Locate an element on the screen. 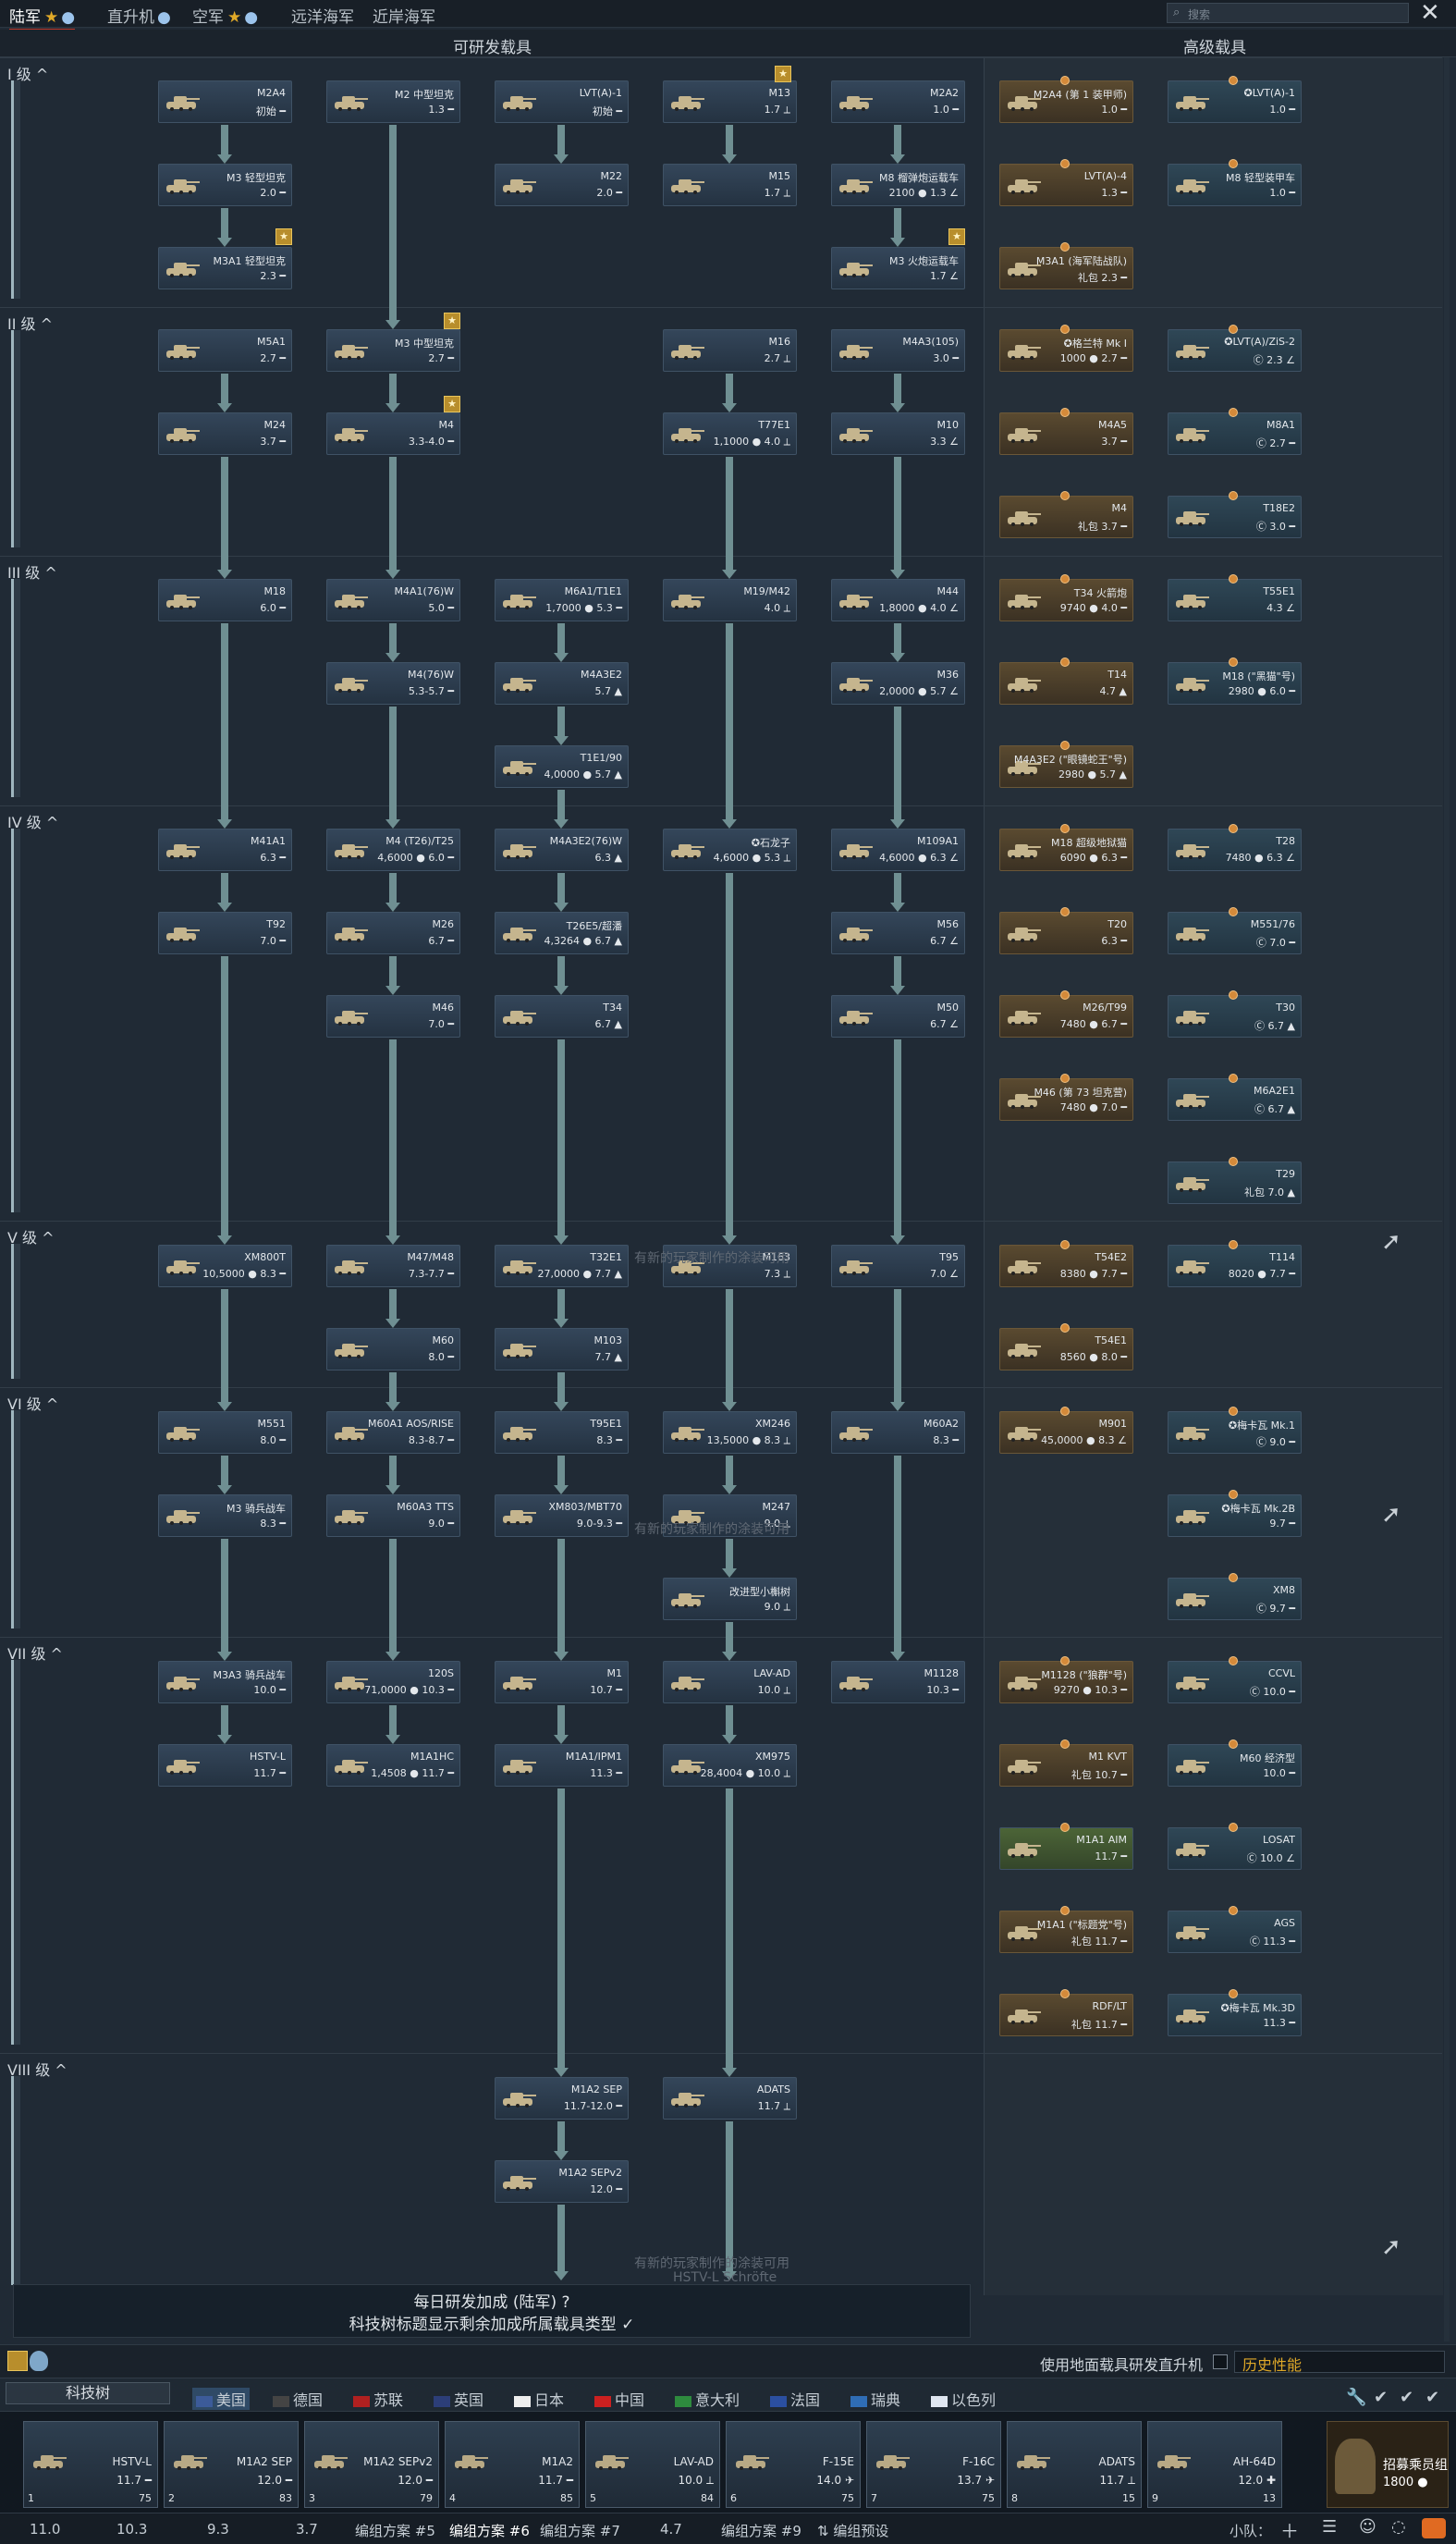 The image size is (1456, 2544). nation-tab: 瑞典 is located at coordinates (875, 2399).